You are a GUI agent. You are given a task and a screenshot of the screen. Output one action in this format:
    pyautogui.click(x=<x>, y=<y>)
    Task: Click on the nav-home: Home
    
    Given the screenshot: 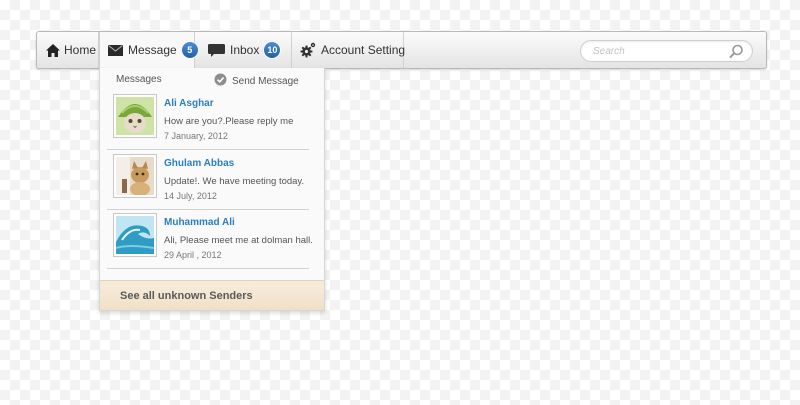 What is the action you would take?
    pyautogui.click(x=68, y=50)
    